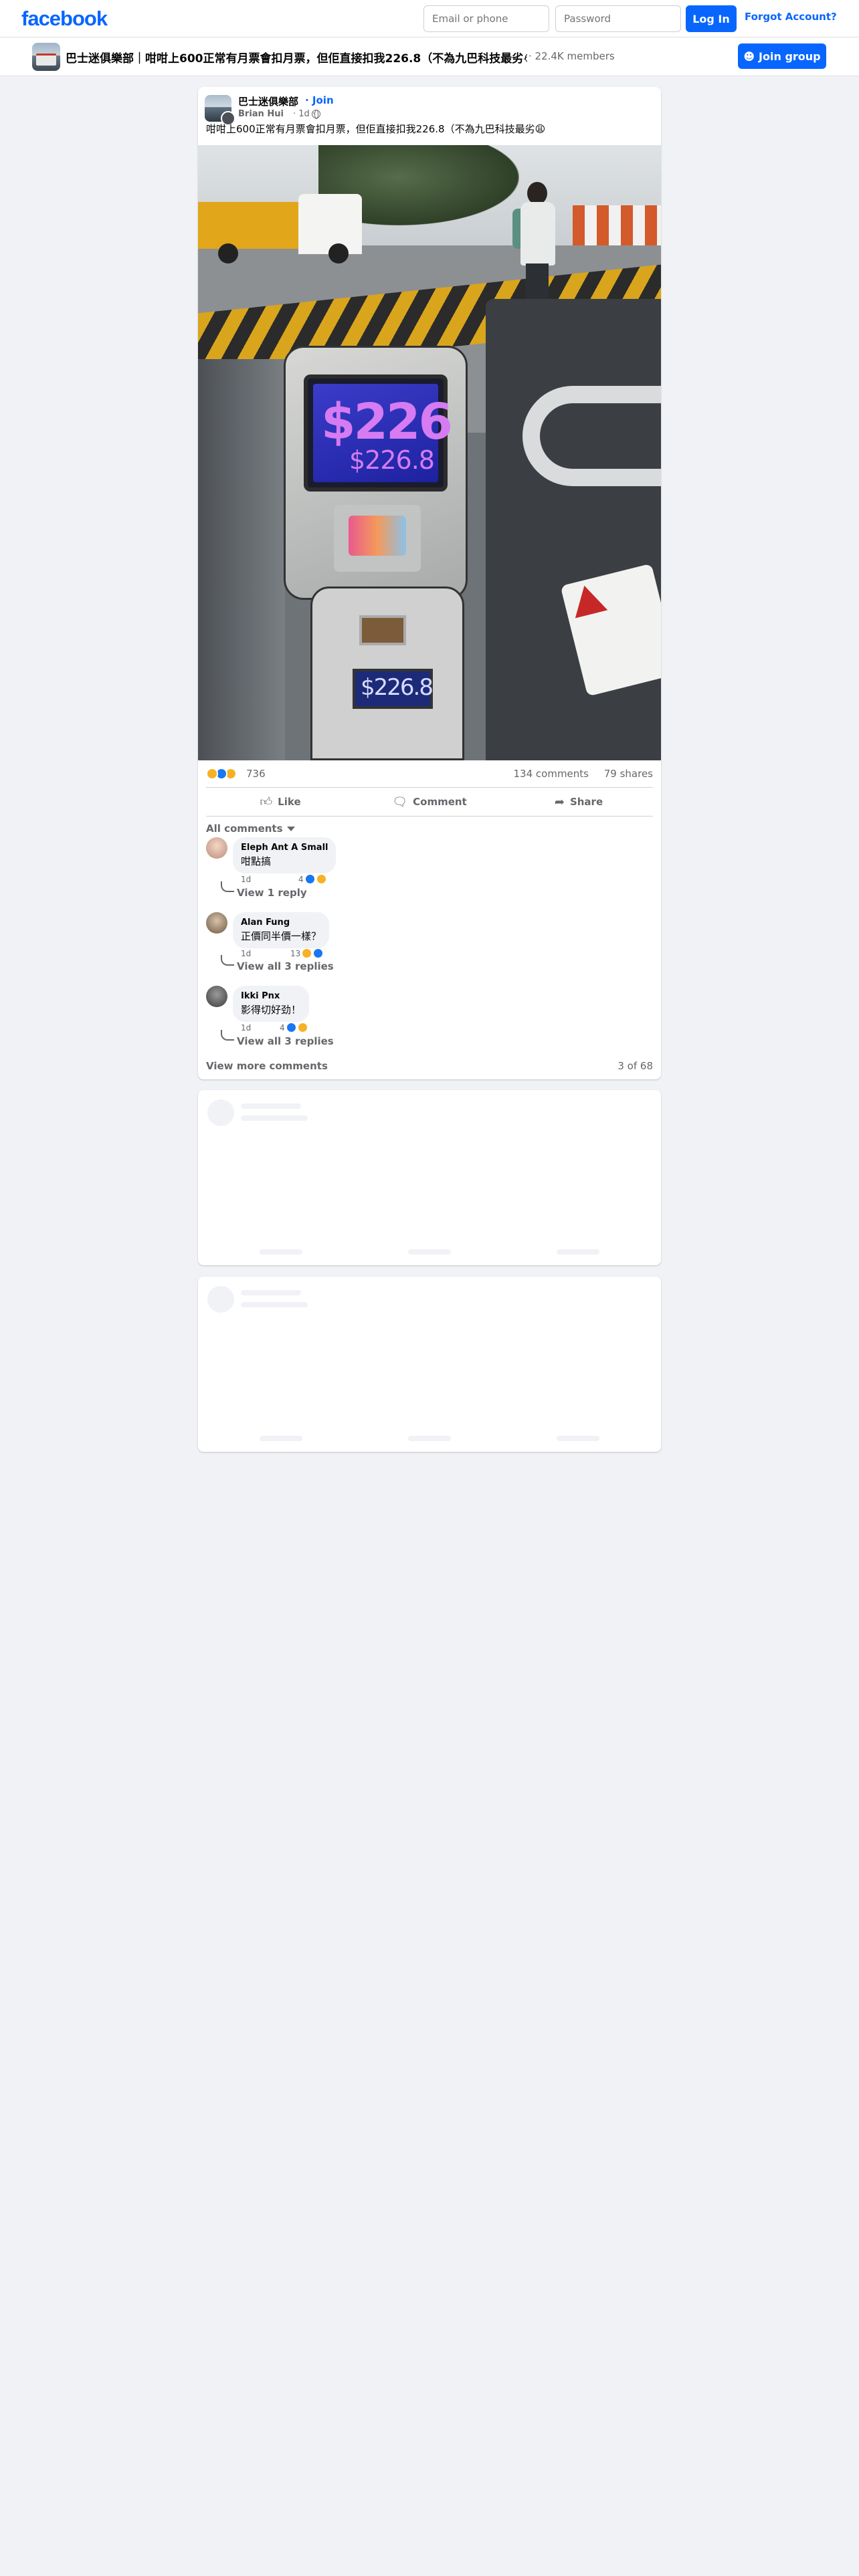 The height and width of the screenshot is (2576, 859). I want to click on reader-lower-display: $226.8, so click(394, 689).